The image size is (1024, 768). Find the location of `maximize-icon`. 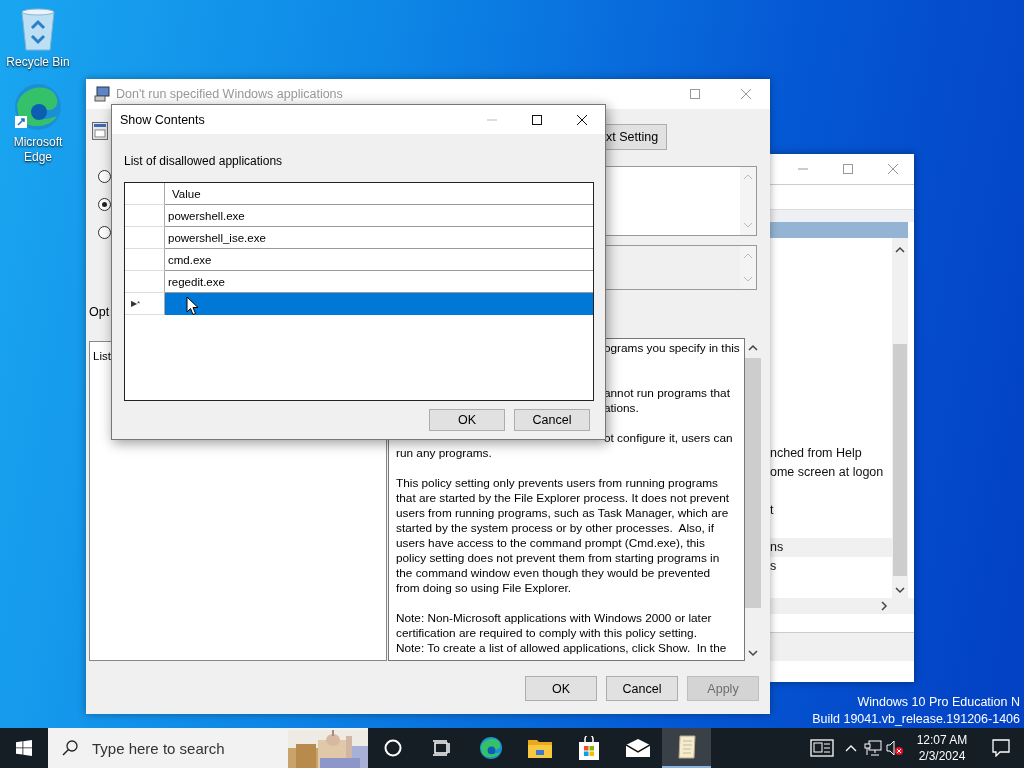

maximize-icon is located at coordinates (537, 119).